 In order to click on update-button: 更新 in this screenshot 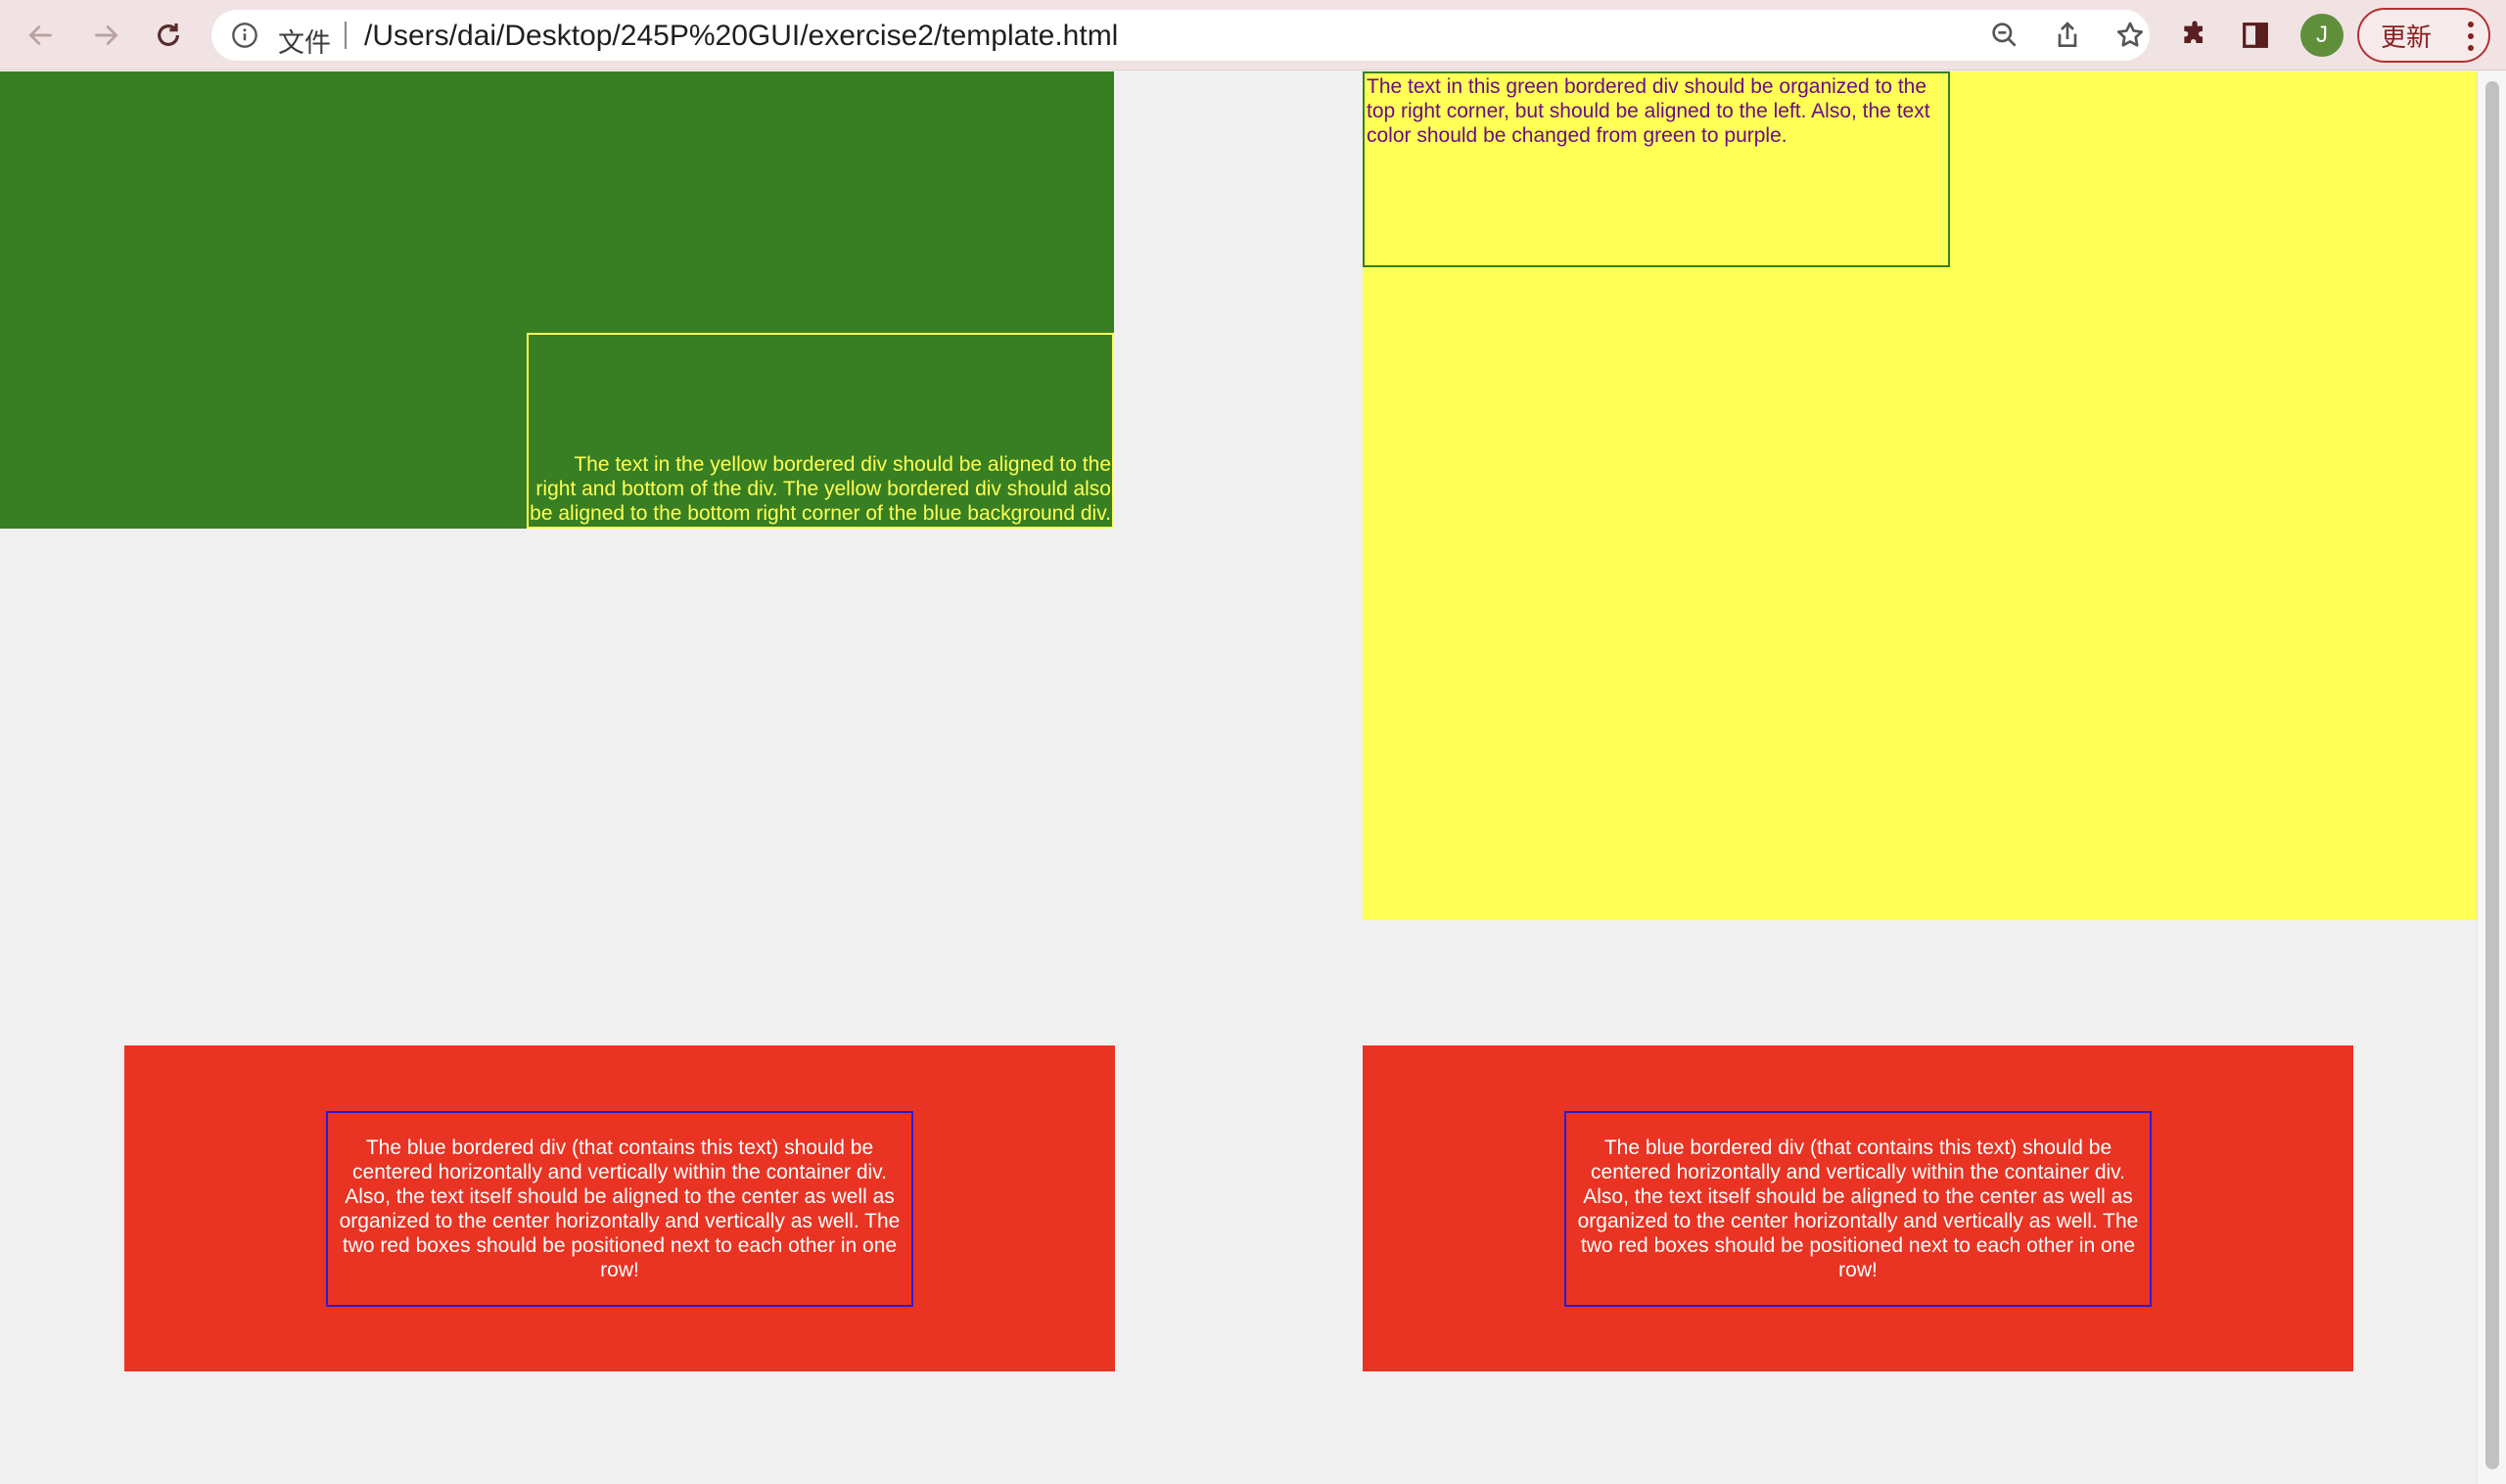, I will do `click(2423, 35)`.